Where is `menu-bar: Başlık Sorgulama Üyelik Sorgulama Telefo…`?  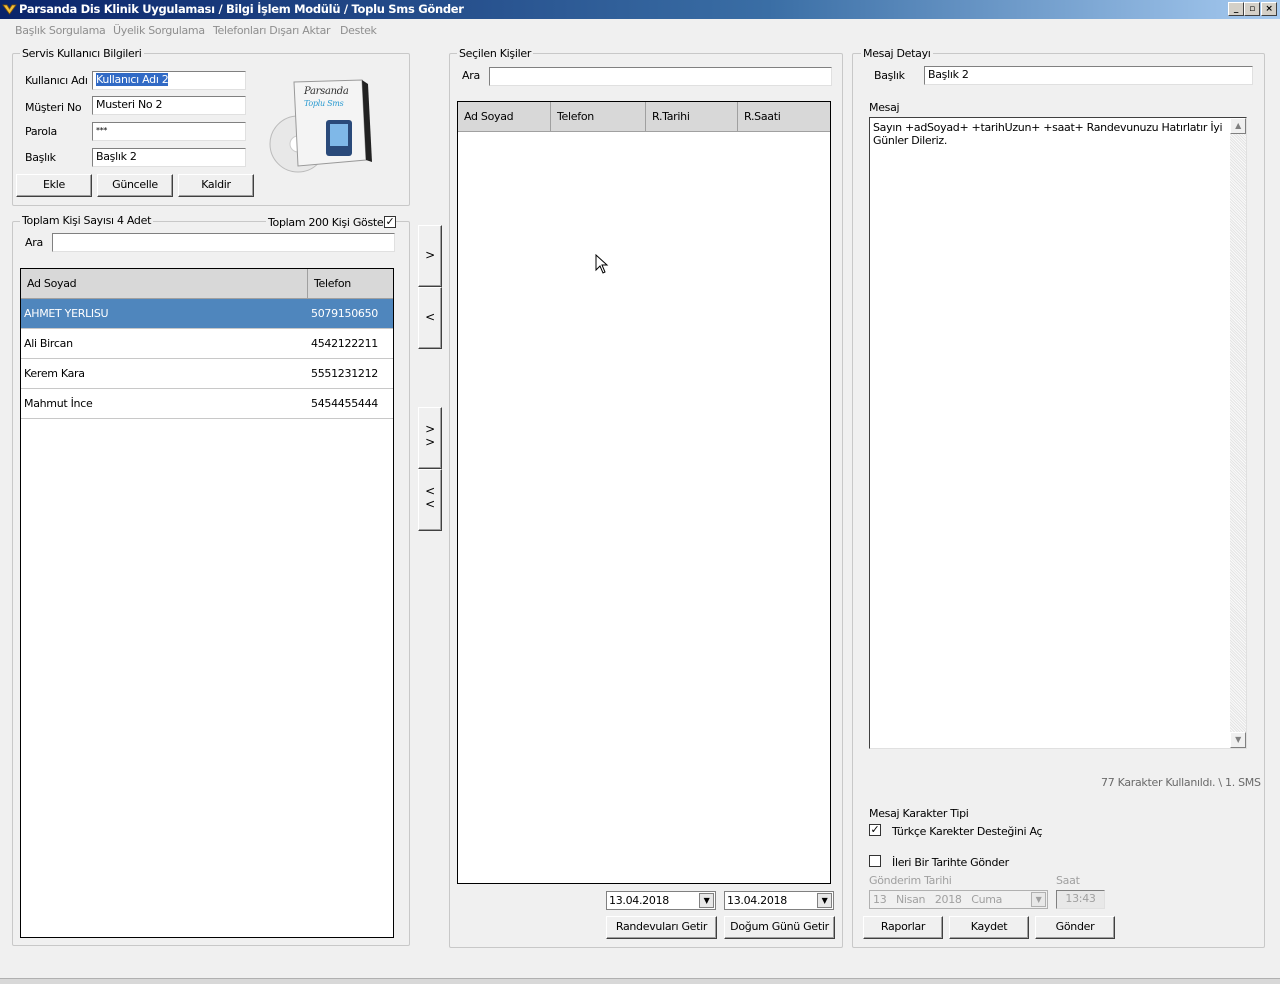
menu-bar: Başlık Sorgulama Üyelik Sorgulama Telefo… is located at coordinates (640, 30).